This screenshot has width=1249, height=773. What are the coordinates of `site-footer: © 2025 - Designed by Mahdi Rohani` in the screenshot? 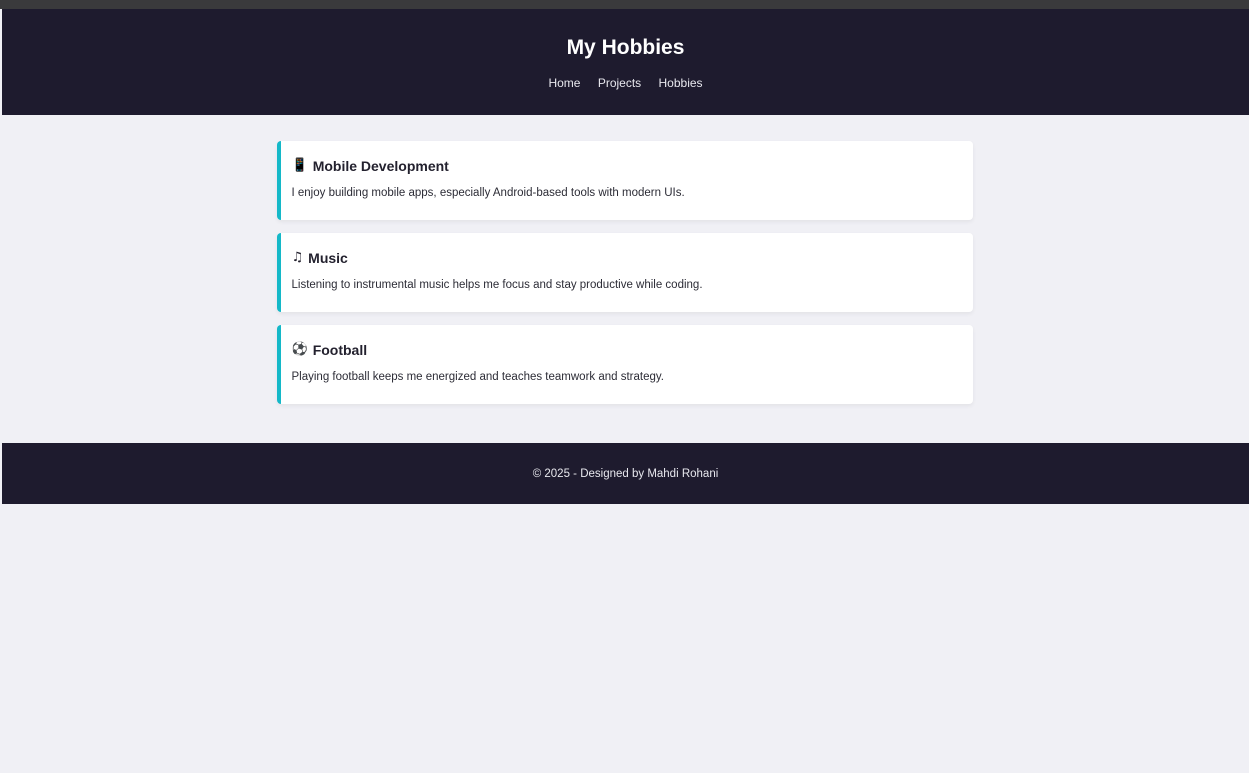 It's located at (625, 473).